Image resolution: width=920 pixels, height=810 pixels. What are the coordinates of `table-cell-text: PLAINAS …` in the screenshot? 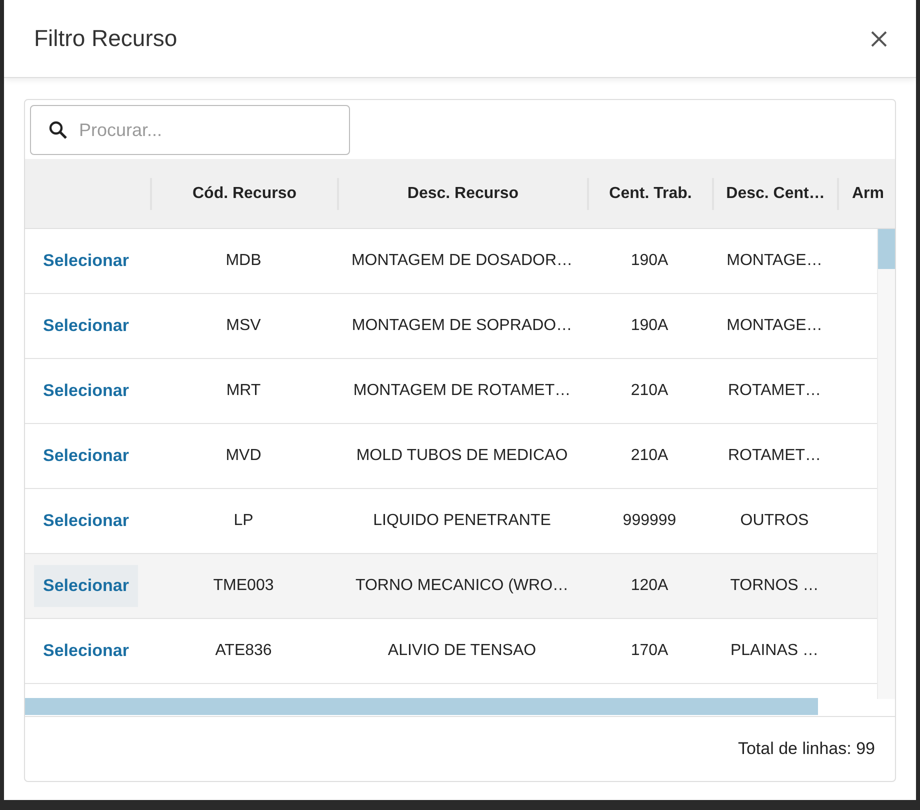 It's located at (774, 651).